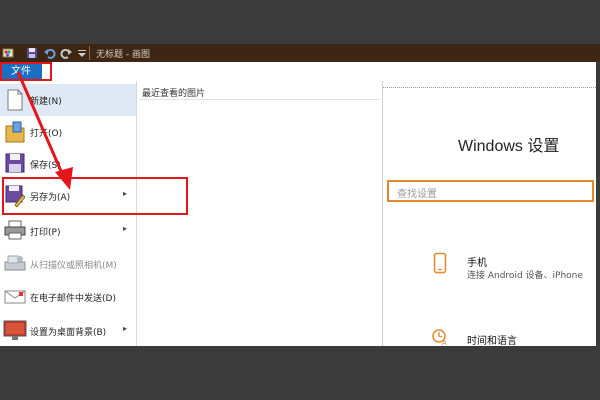 Image resolution: width=600 pixels, height=400 pixels. What do you see at coordinates (89, 53) in the screenshot?
I see `separator` at bounding box center [89, 53].